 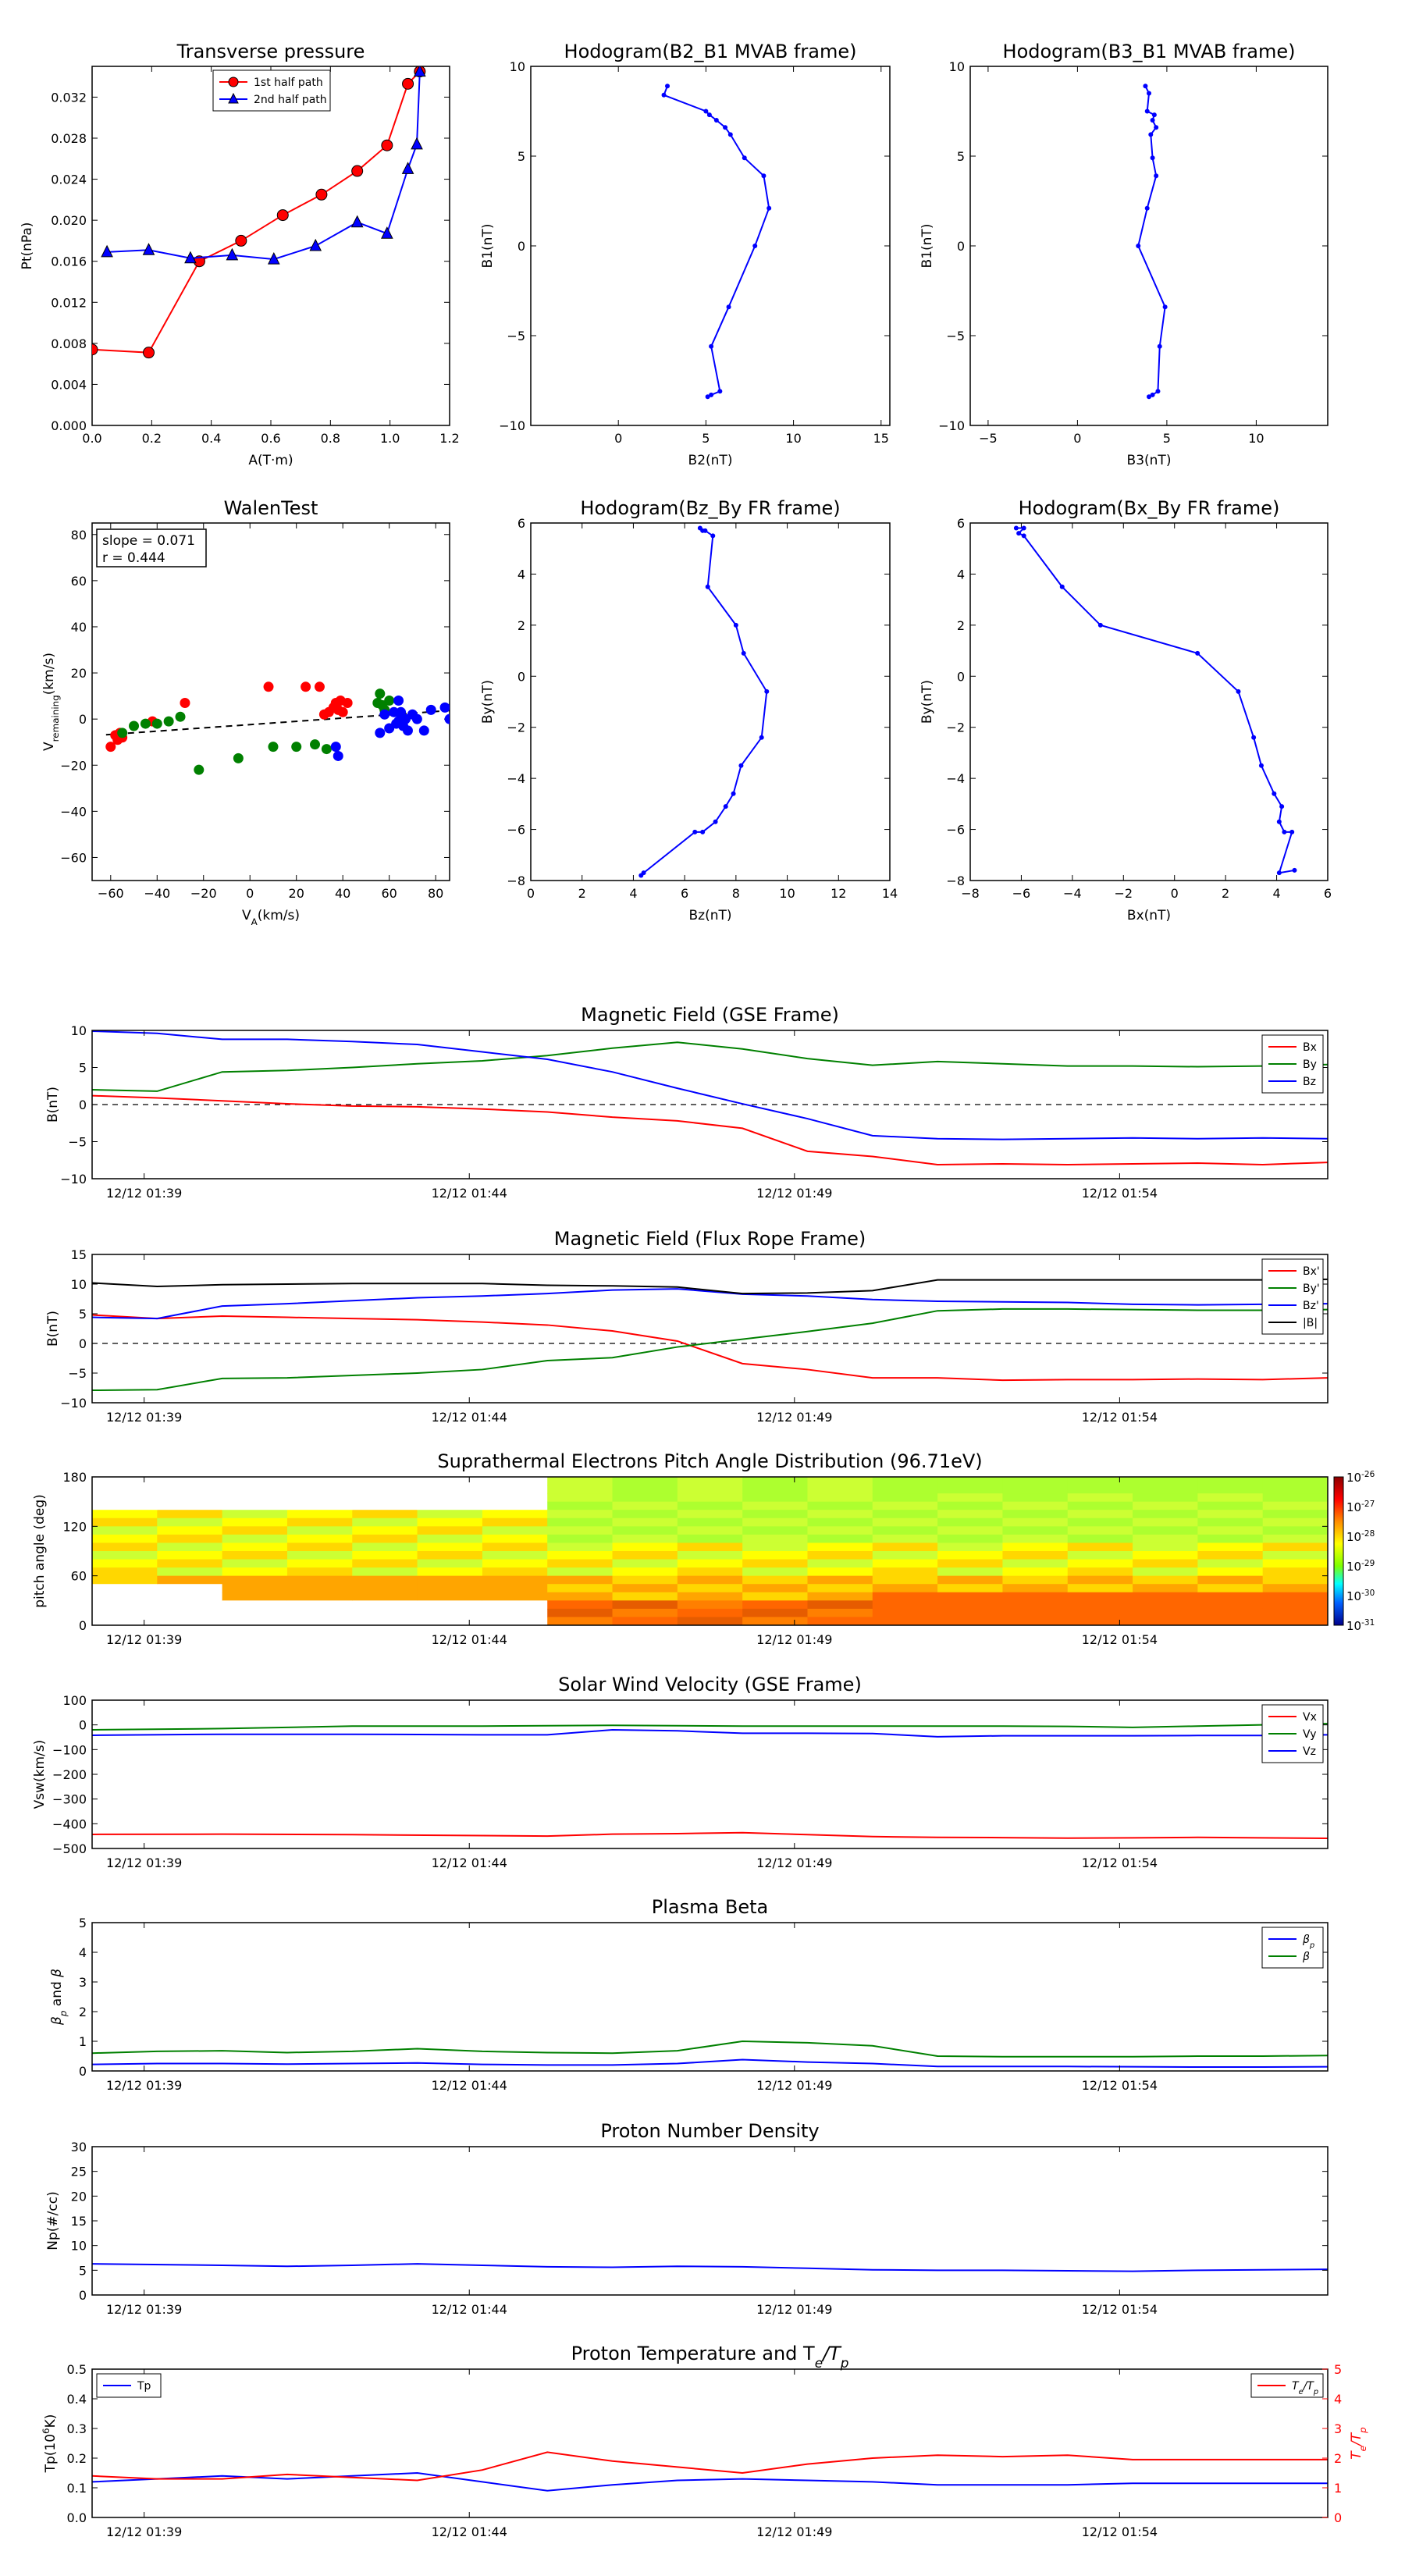 What do you see at coordinates (271, 918) in the screenshot?
I see `x-axis-label: VA(km/s)` at bounding box center [271, 918].